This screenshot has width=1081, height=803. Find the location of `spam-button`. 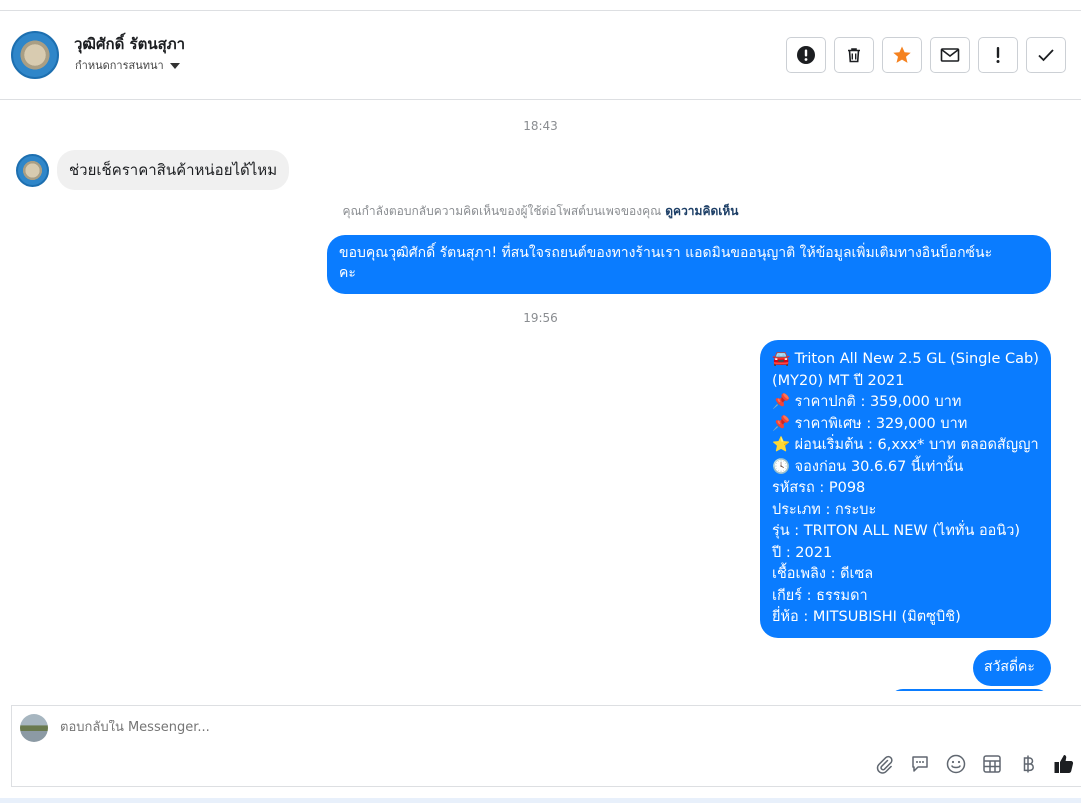

spam-button is located at coordinates (998, 55).